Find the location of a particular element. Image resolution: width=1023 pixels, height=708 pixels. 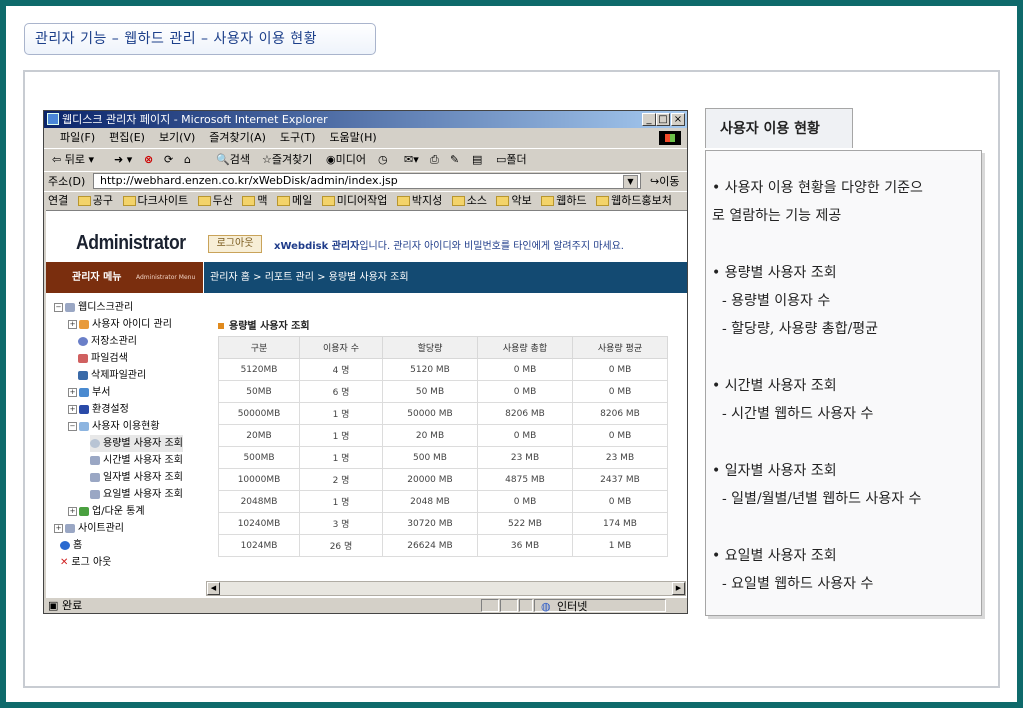

link-item: 다크사이트 is located at coordinates (163, 200).